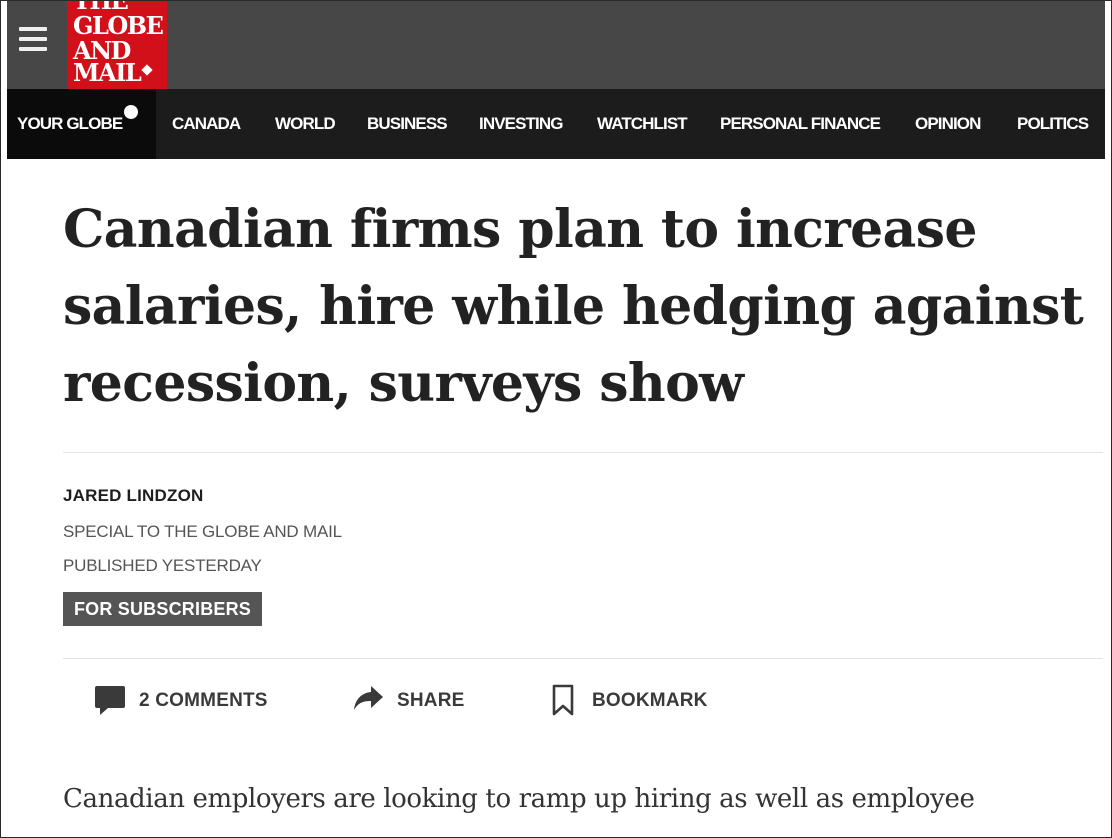  I want to click on comments-label: 2 COMMENTS, so click(203, 700).